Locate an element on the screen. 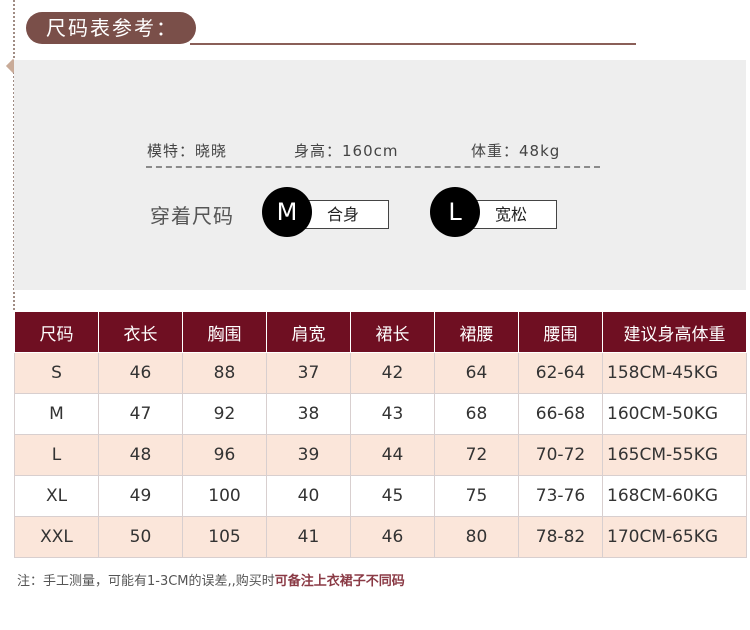  table-cell: 78-82 is located at coordinates (560, 537).